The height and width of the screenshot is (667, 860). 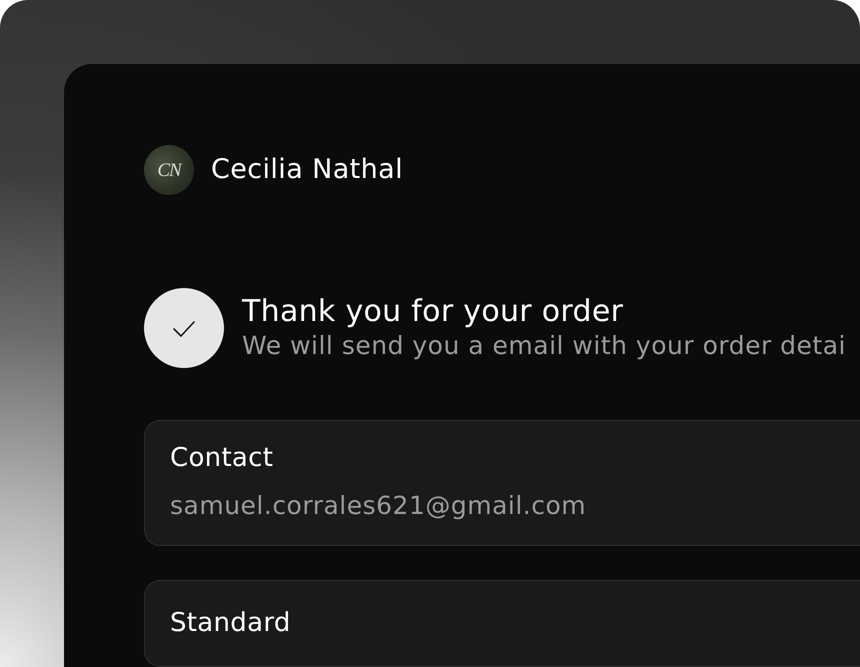 What do you see at coordinates (379, 506) in the screenshot?
I see `card-value: samuel.corrales621@gmail.com` at bounding box center [379, 506].